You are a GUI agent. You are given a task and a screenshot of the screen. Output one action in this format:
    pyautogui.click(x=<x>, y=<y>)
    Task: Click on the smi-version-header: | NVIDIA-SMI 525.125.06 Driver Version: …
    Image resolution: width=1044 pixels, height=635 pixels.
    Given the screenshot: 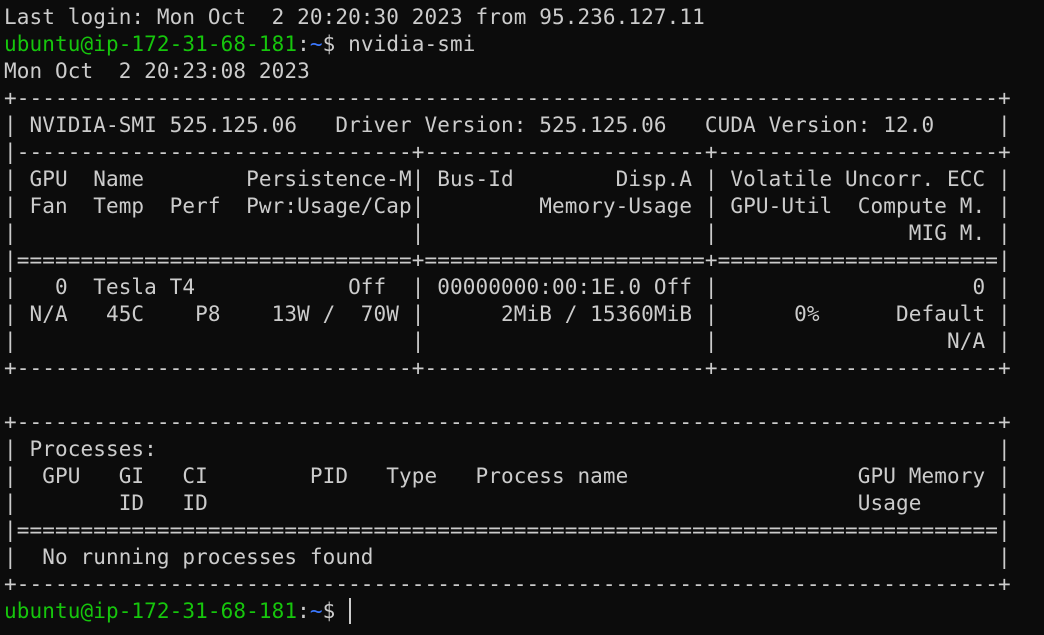 What is the action you would take?
    pyautogui.click(x=507, y=125)
    